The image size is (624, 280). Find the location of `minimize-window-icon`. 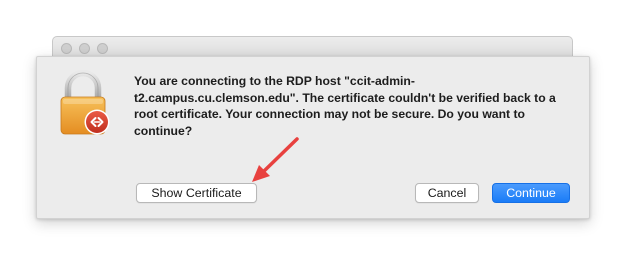

minimize-window-icon is located at coordinates (84, 48).